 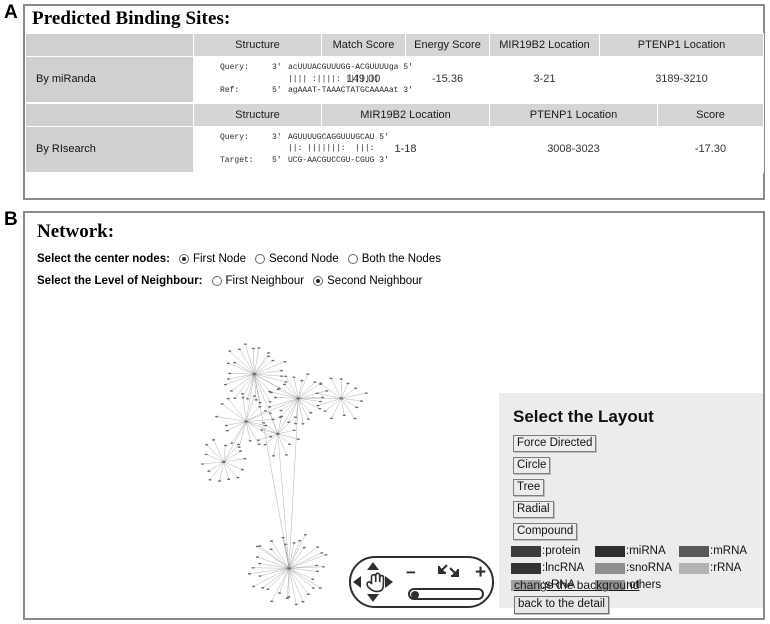 What do you see at coordinates (561, 605) in the screenshot?
I see `back-to-detail-button: back to the detail` at bounding box center [561, 605].